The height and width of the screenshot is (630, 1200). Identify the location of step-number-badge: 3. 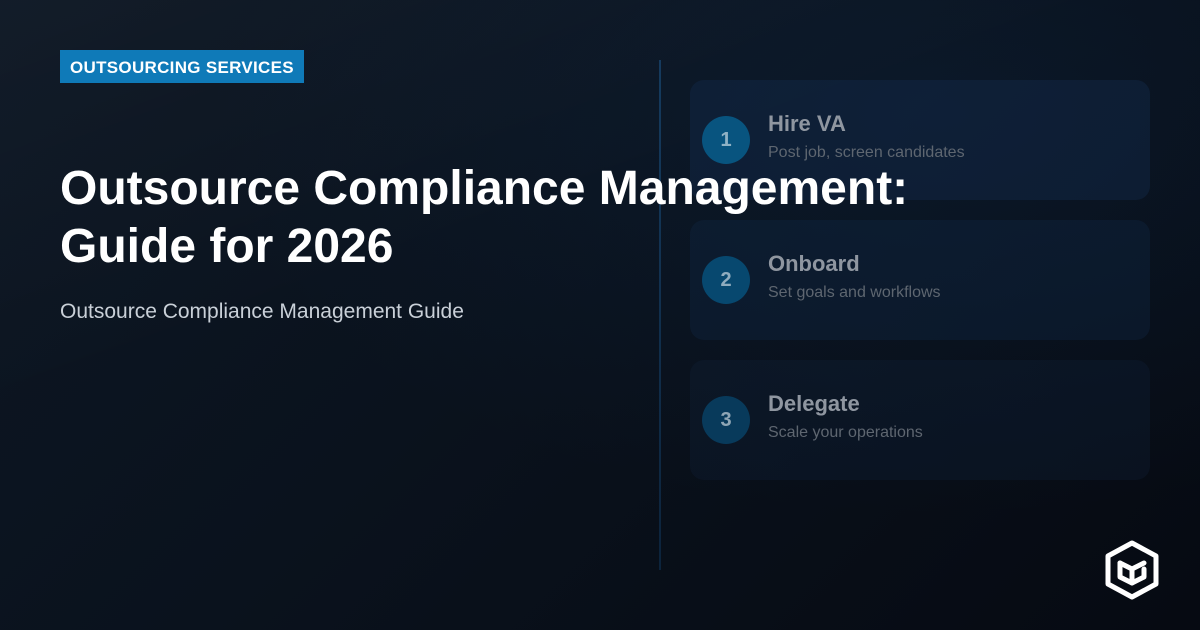
(726, 420).